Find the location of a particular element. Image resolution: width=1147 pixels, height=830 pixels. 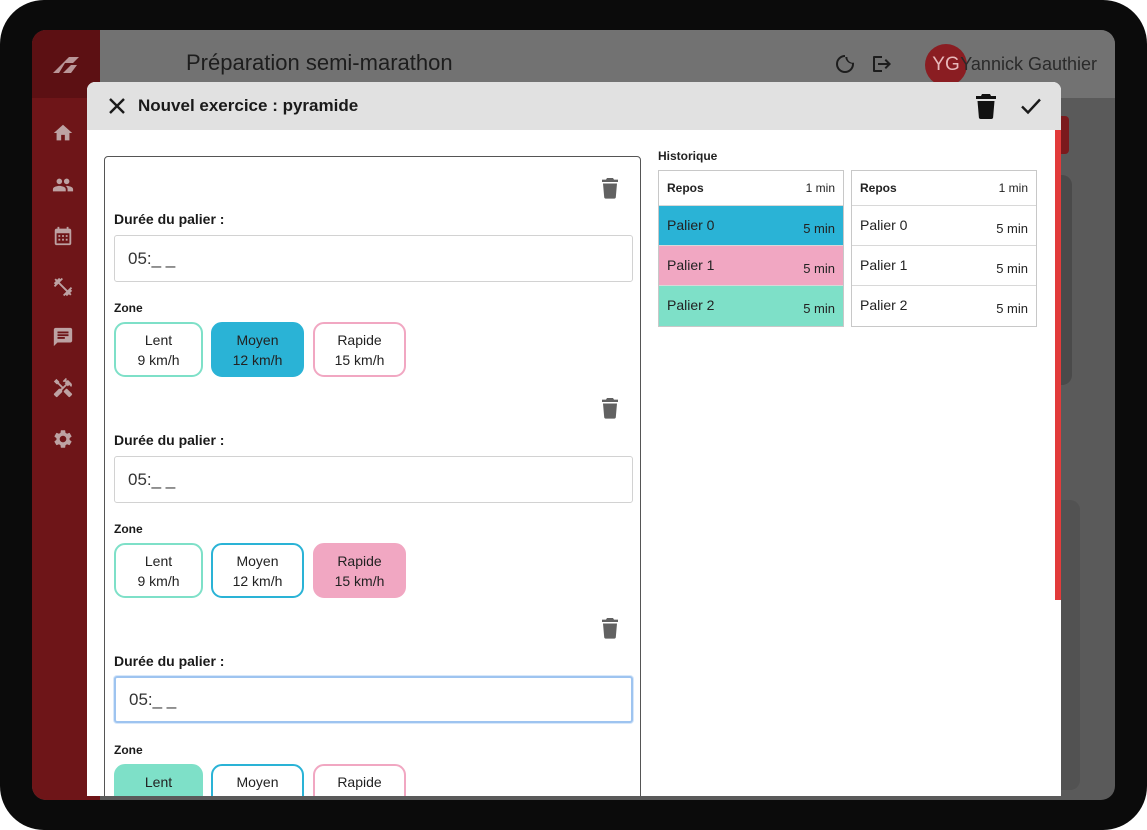

close-icon is located at coordinates (117, 106).